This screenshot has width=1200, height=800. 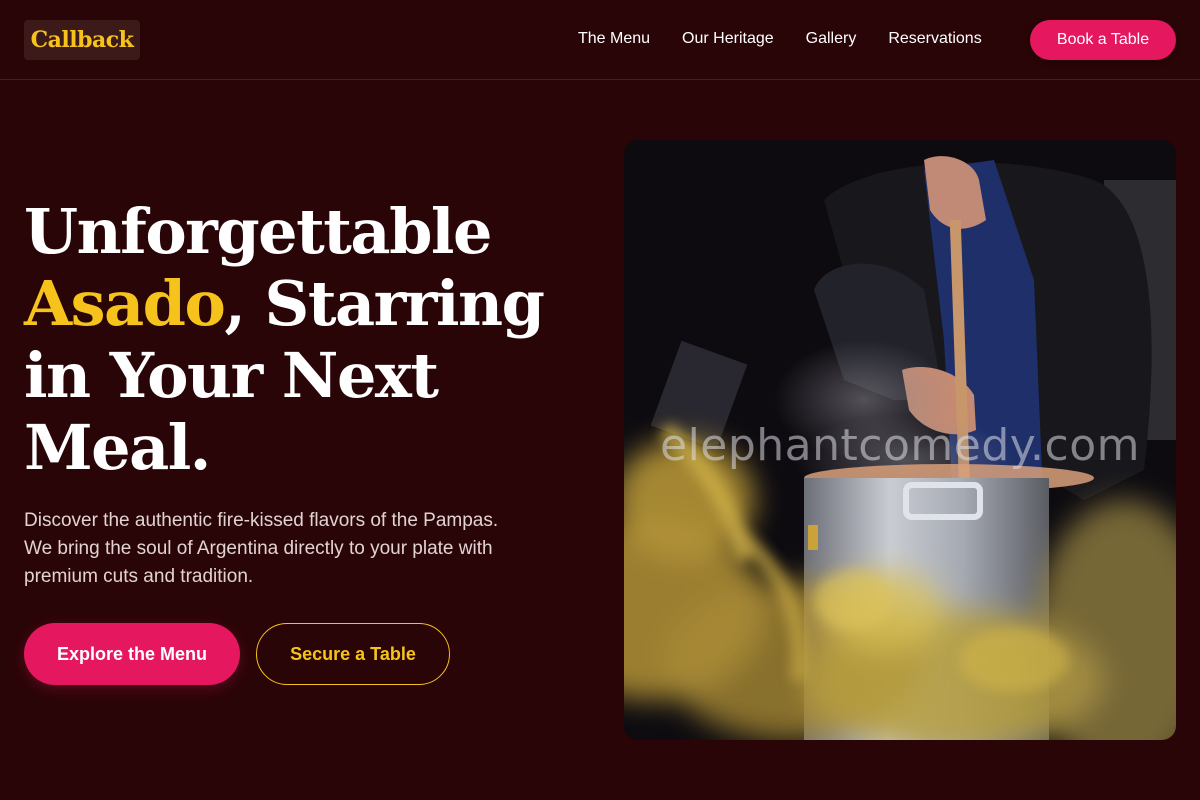 What do you see at coordinates (125, 303) in the screenshot?
I see `hero-title-accent: Asado` at bounding box center [125, 303].